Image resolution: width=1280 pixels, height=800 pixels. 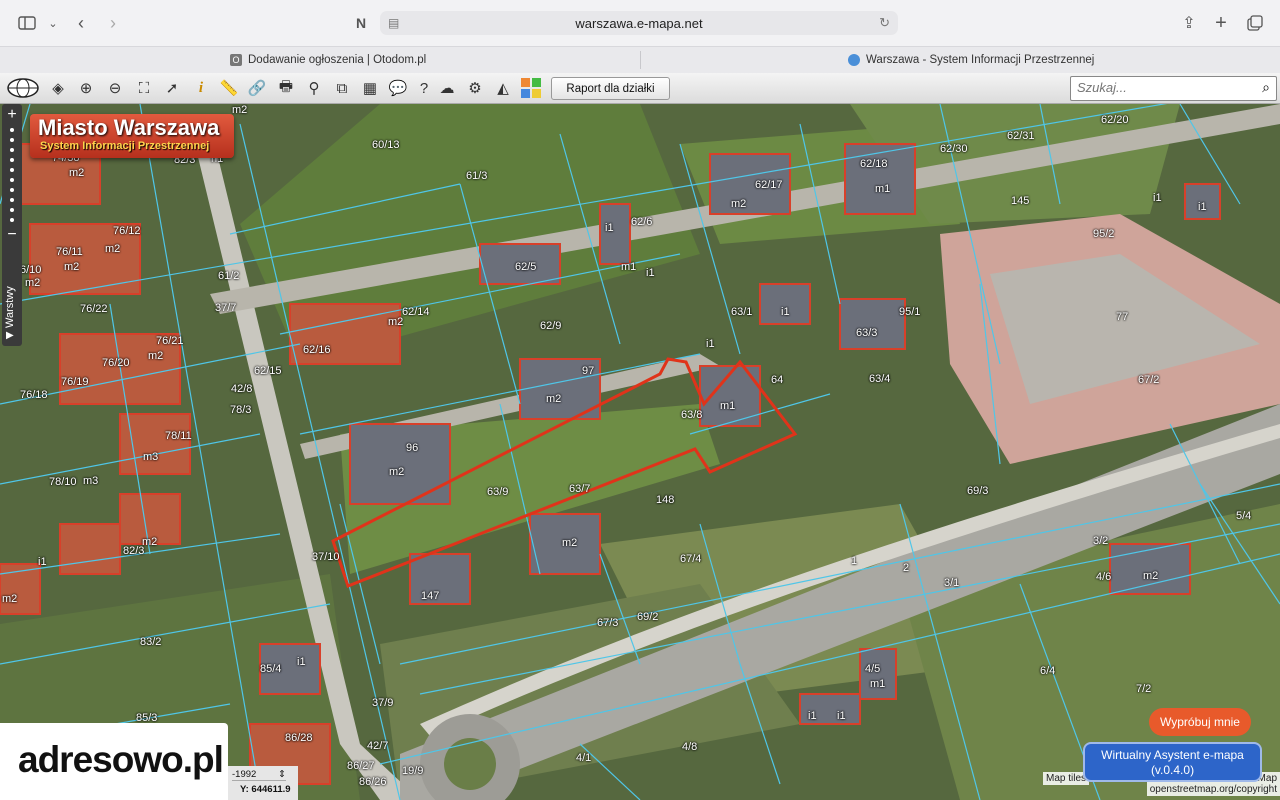 I want to click on parcel-label: 37/10, so click(x=326, y=557).